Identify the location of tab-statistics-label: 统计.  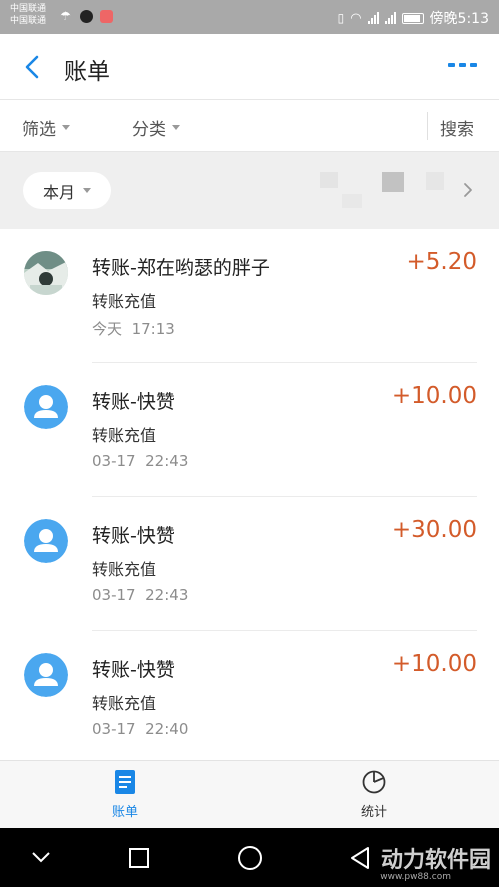
(373, 812).